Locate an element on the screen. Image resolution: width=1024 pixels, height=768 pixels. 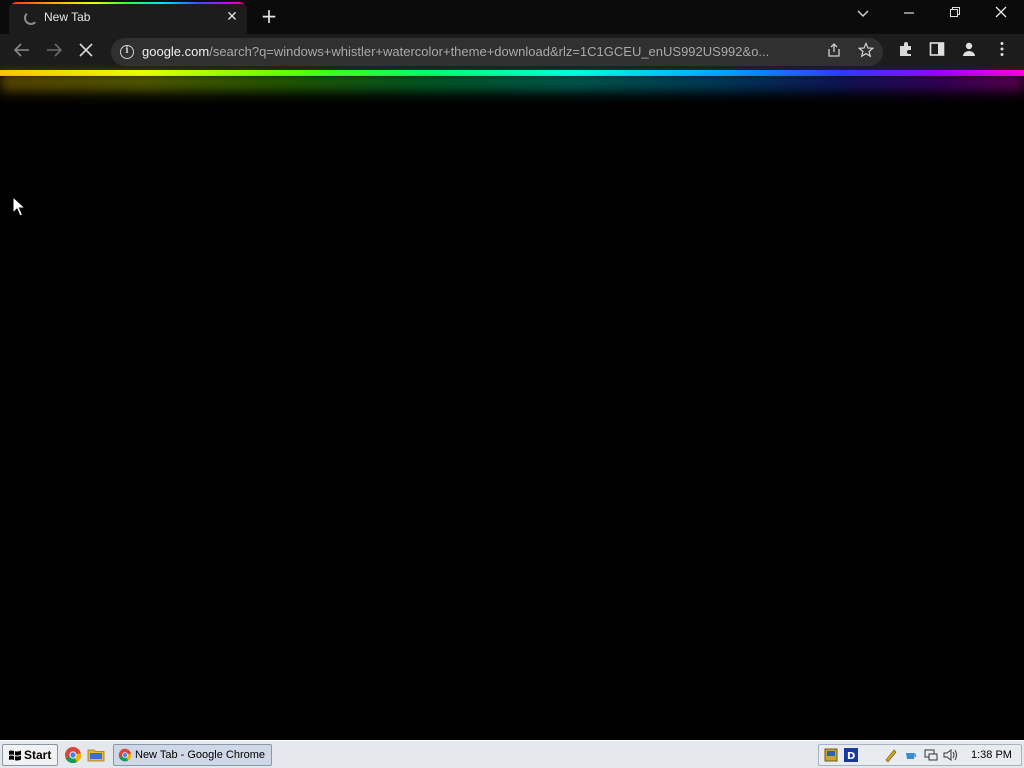
extensions-puzzle-icon is located at coordinates (906, 52).